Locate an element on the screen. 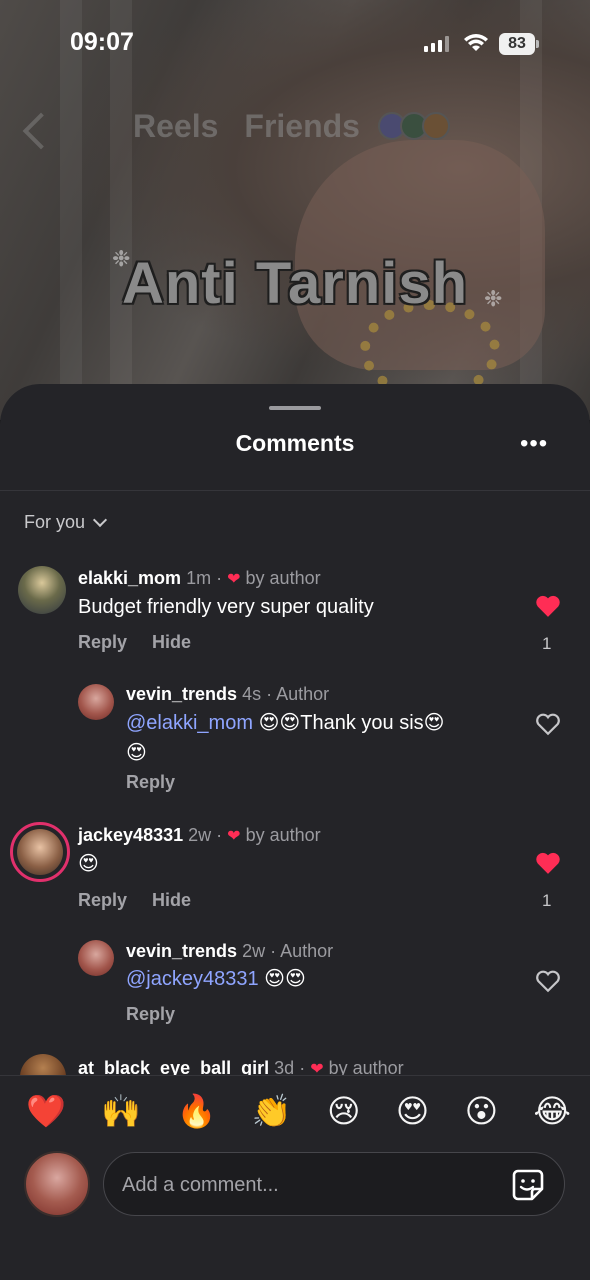  quick-emoji-row: ❤️ 🙌 🔥 👏 😢 😍 😮 😂 is located at coordinates (298, 1111).